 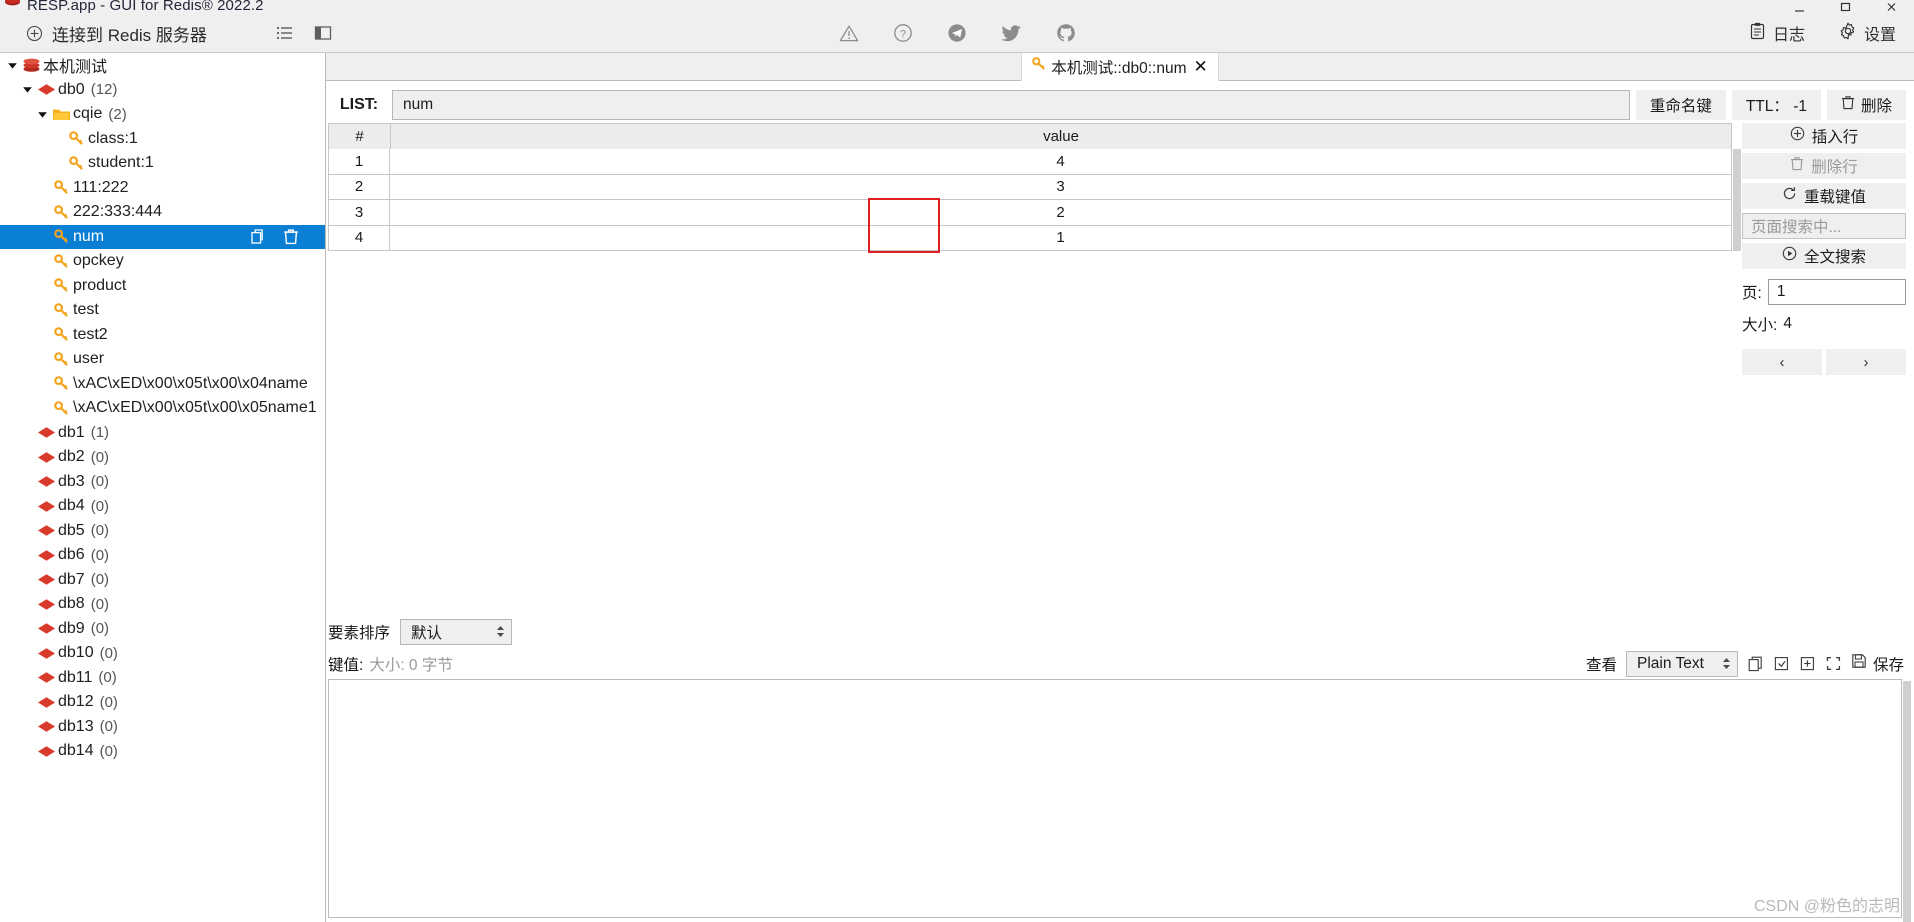 What do you see at coordinates (849, 33) in the screenshot?
I see `warning-triangle-icon` at bounding box center [849, 33].